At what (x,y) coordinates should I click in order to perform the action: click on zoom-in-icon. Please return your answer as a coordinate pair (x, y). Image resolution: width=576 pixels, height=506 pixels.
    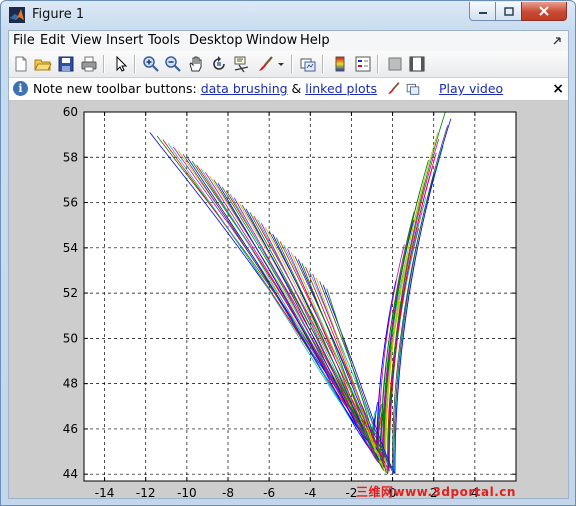
    Looking at the image, I should click on (151, 64).